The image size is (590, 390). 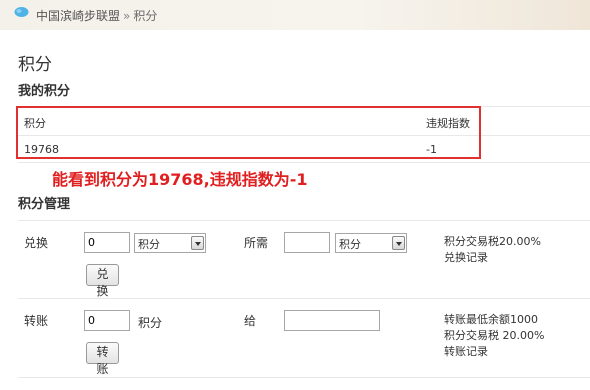 What do you see at coordinates (250, 321) in the screenshot?
I see `transfer-to-label: 给` at bounding box center [250, 321].